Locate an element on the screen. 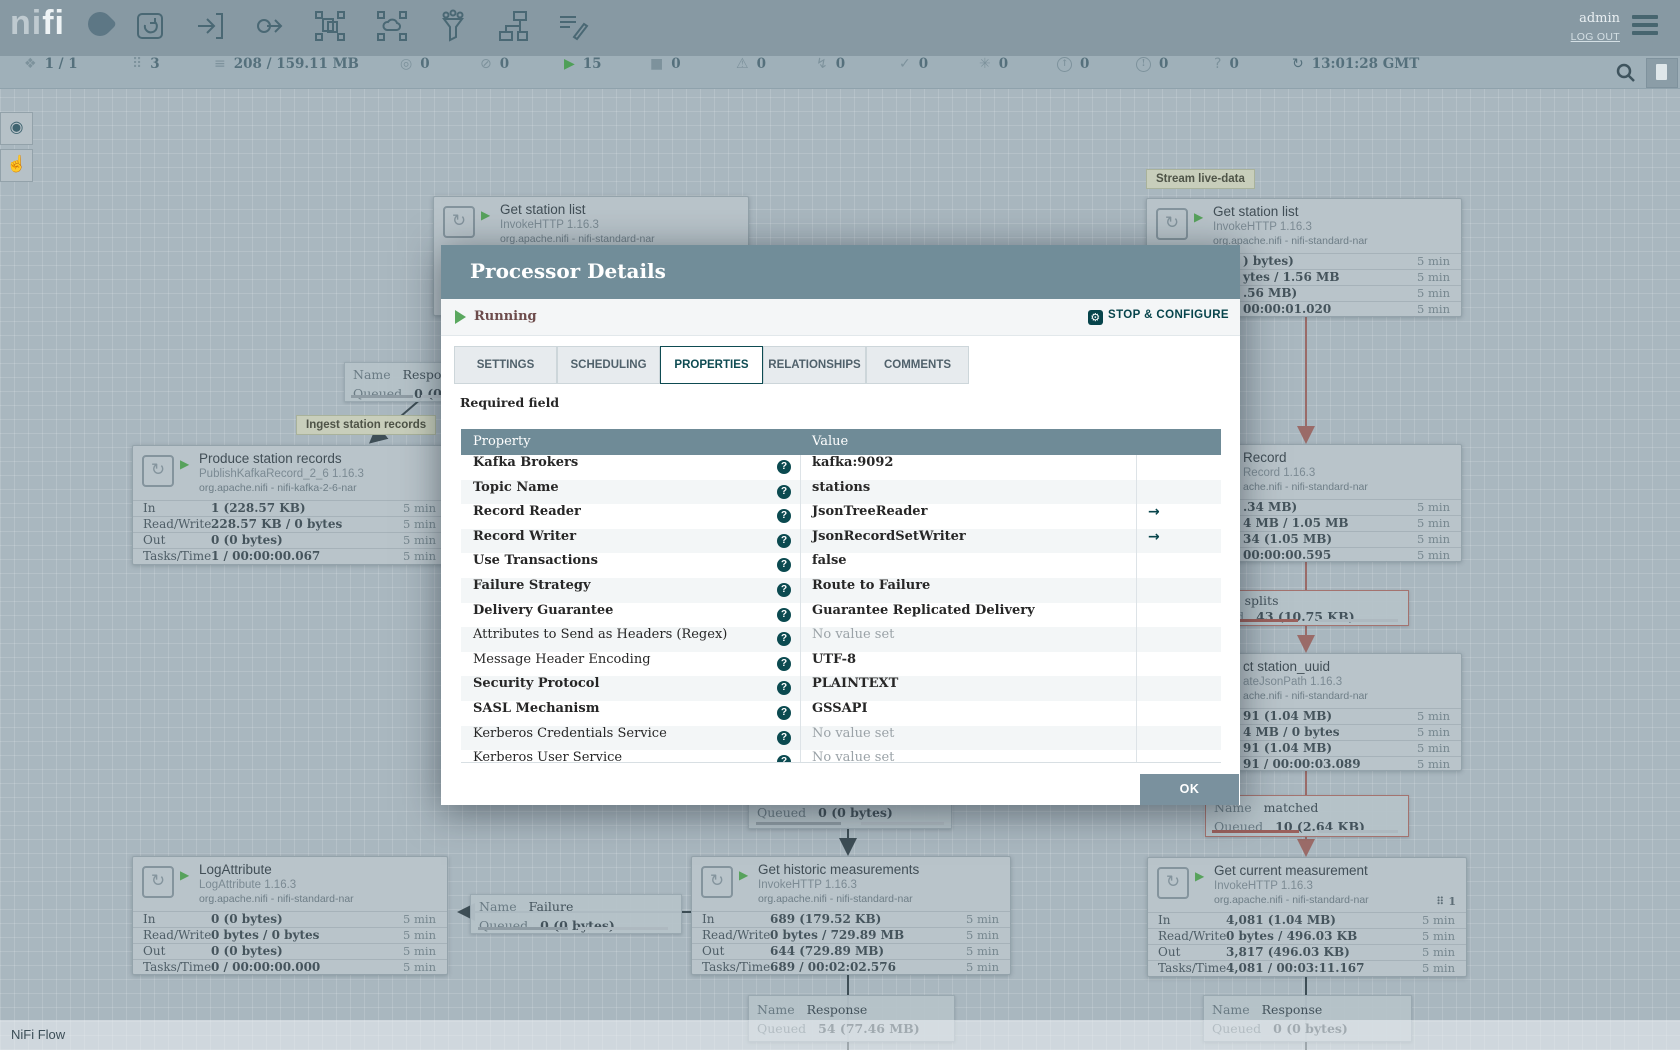  tab-comments: COMMENTS is located at coordinates (917, 365).